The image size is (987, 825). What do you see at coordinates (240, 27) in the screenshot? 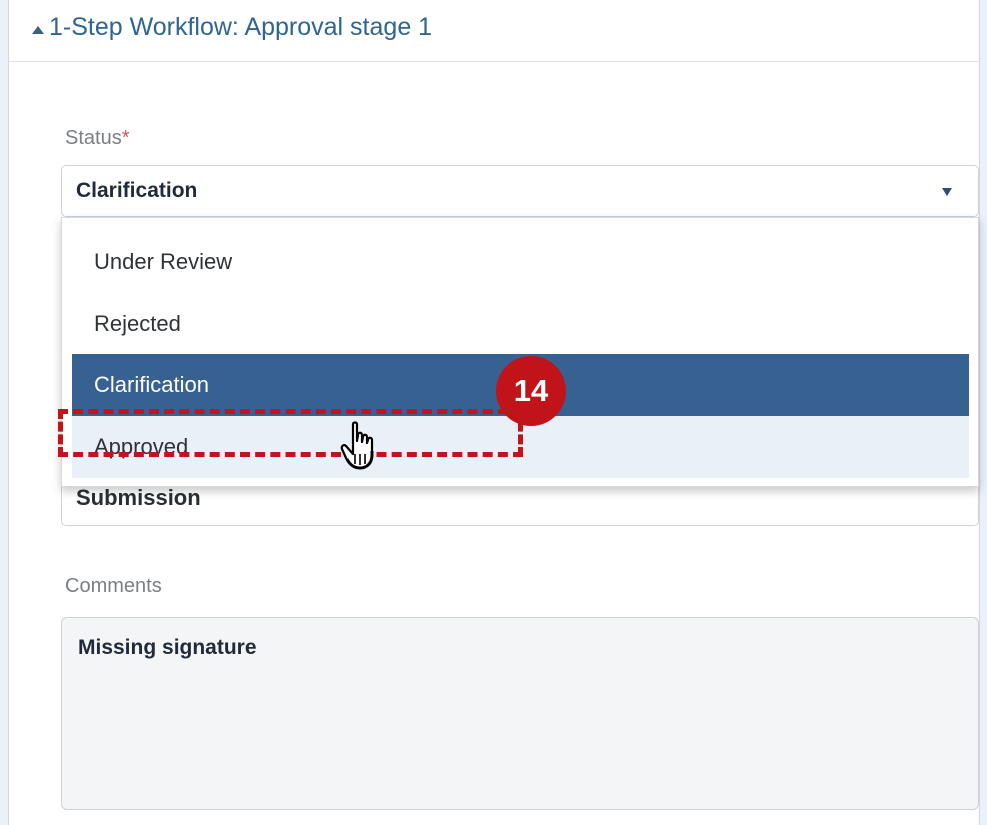
I see `panel-title: 1-Step Workflow: Approval stage 1` at bounding box center [240, 27].